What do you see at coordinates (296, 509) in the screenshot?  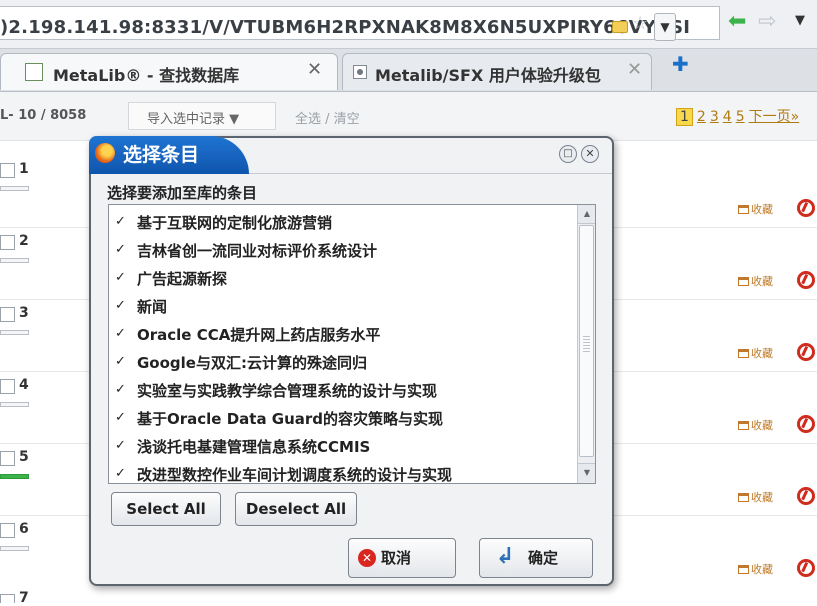 I see `deselect-all-button: Deselect All` at bounding box center [296, 509].